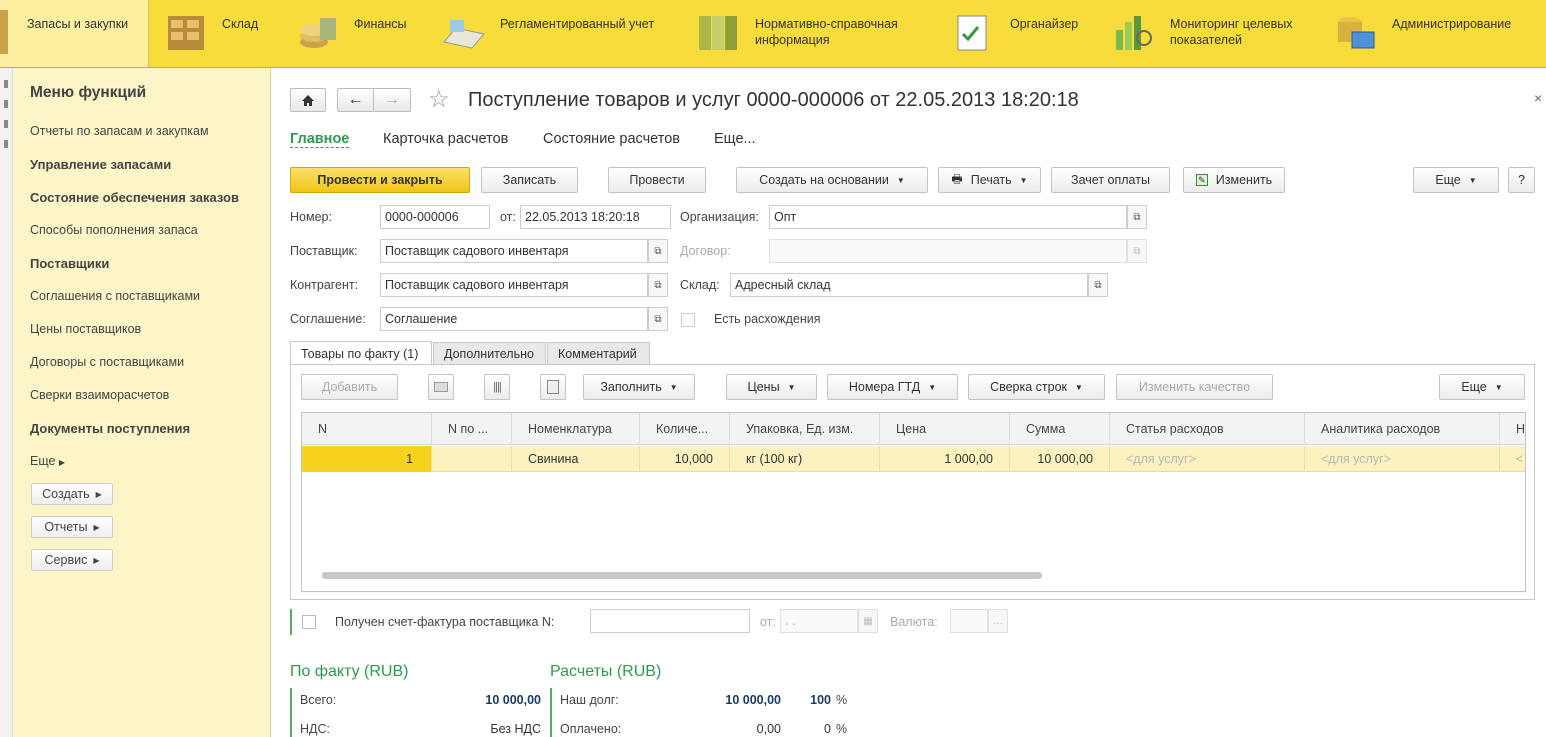  What do you see at coordinates (1060, 459) in the screenshot?
I see `cell-sum: 10 000,00` at bounding box center [1060, 459].